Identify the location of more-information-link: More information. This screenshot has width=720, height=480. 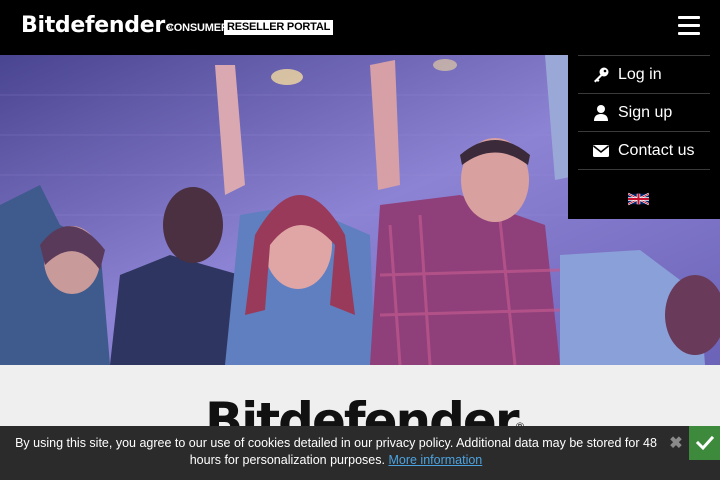
(435, 460).